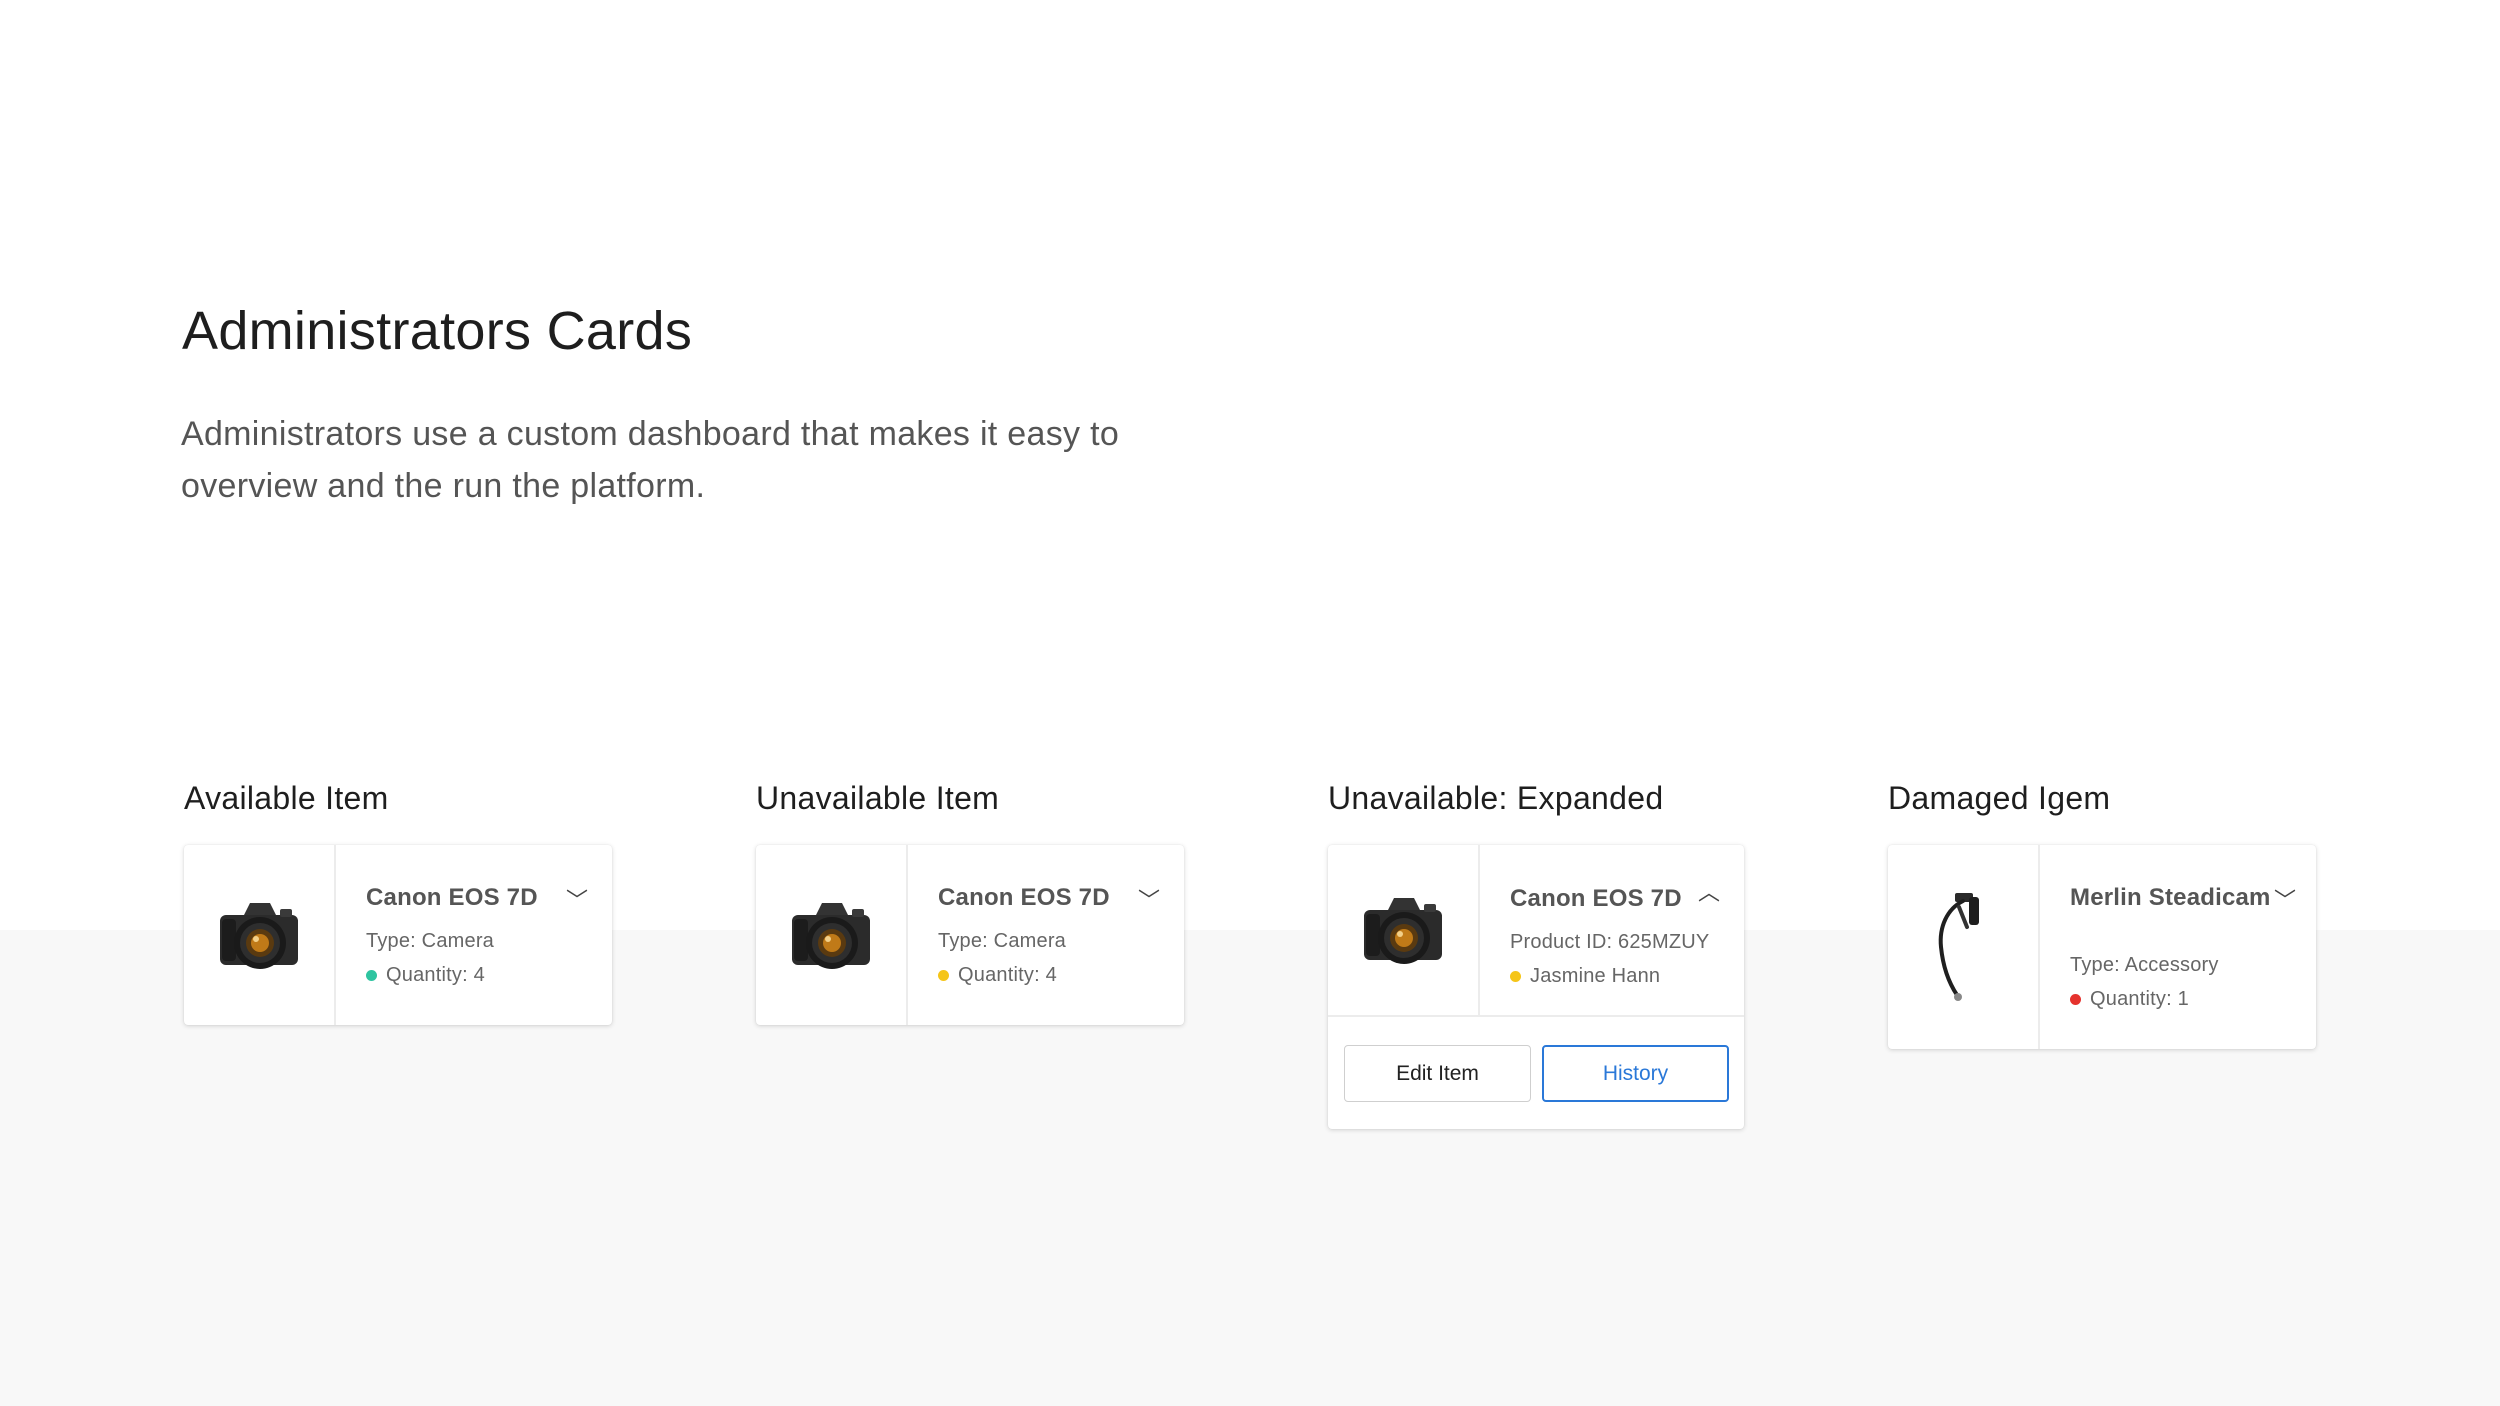 This screenshot has width=2500, height=1406. I want to click on steadicam-icon, so click(1958, 947).